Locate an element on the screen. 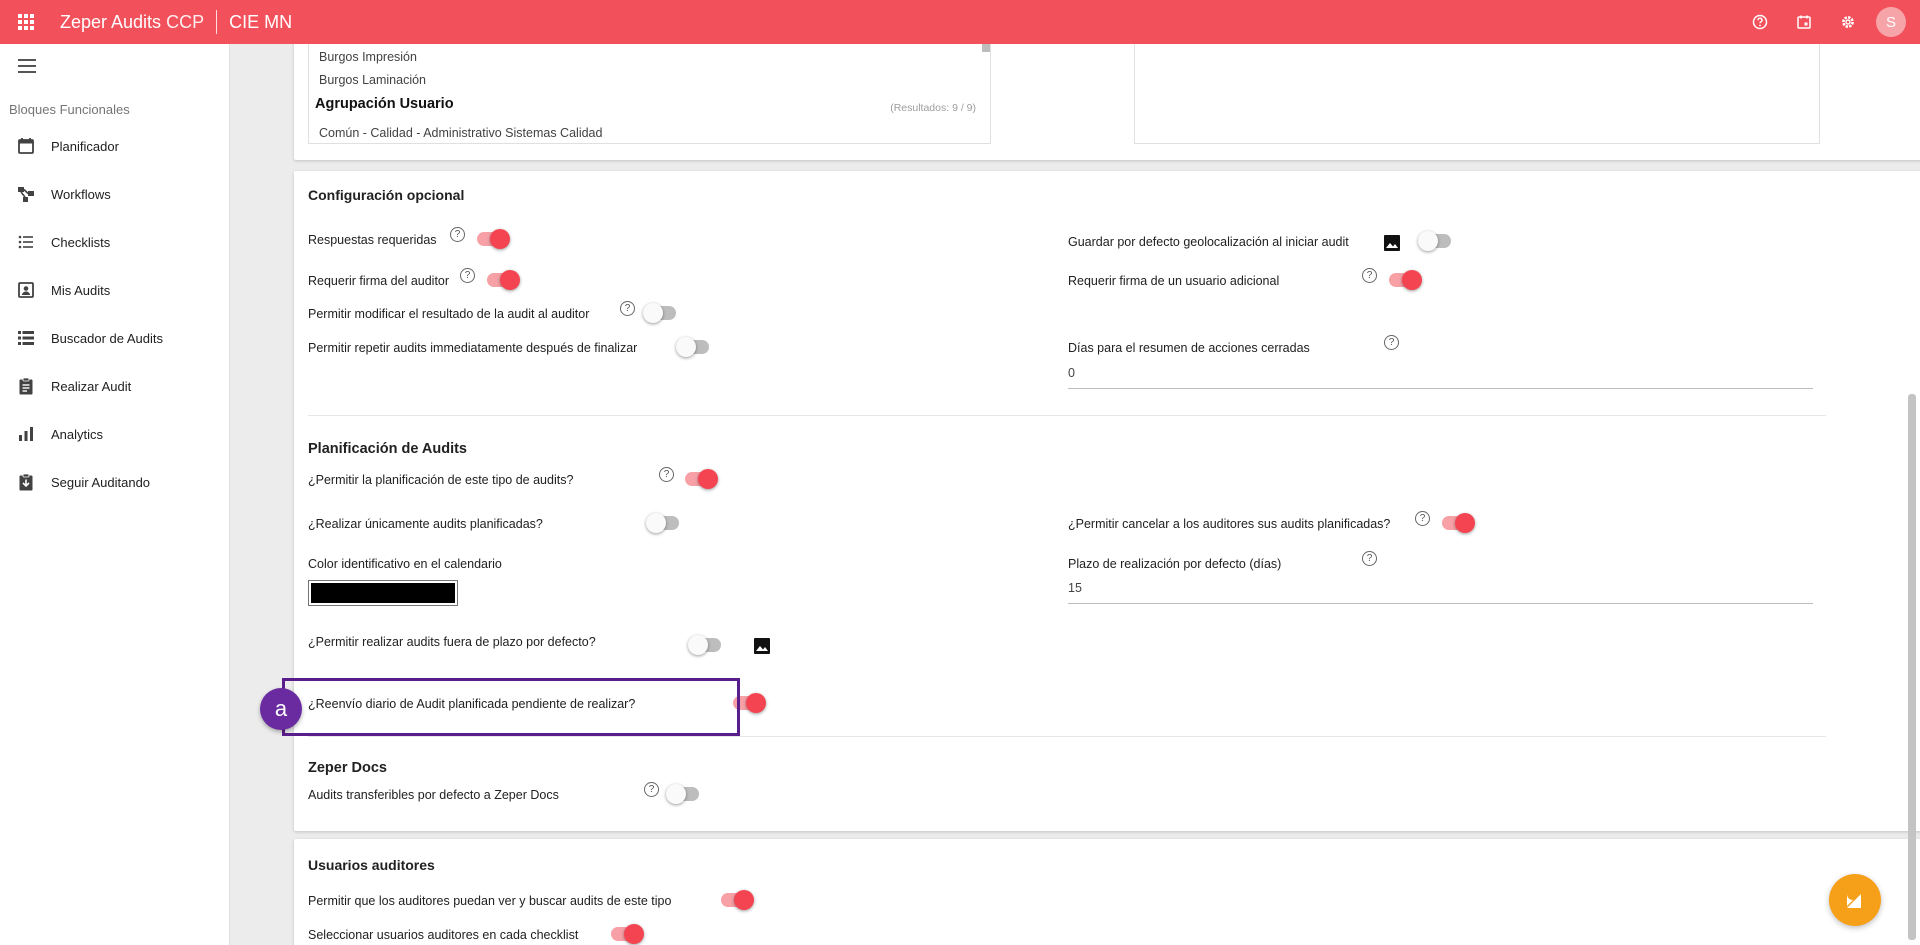 This screenshot has width=1920, height=945. help-icon is located at coordinates (1760, 22).